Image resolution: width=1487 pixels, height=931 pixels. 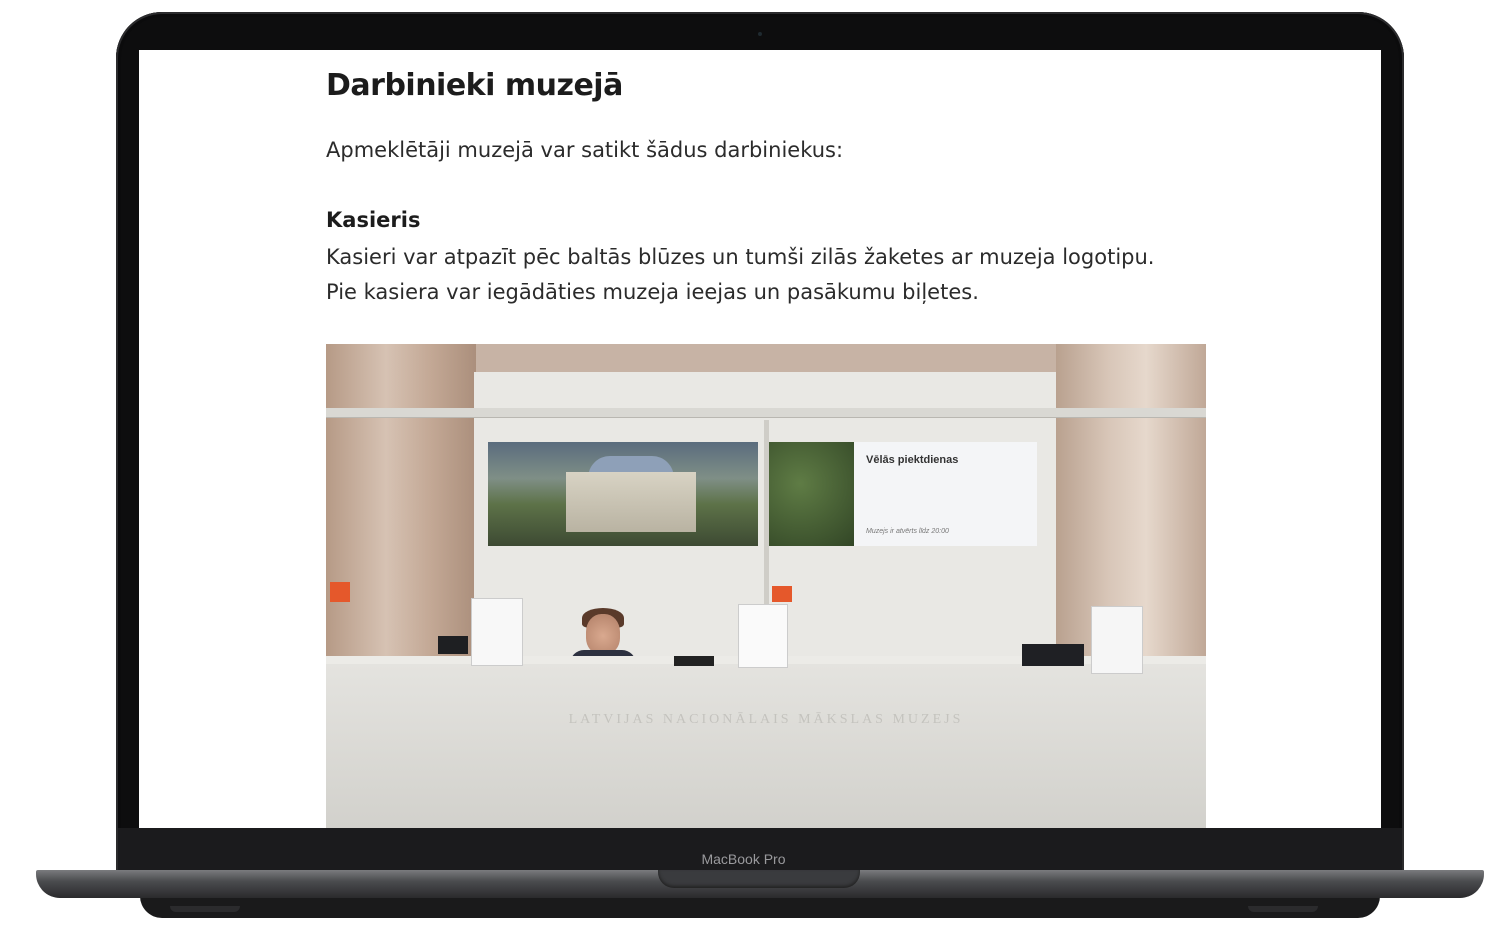 What do you see at coordinates (766, 413) in the screenshot?
I see `photo-light-rail` at bounding box center [766, 413].